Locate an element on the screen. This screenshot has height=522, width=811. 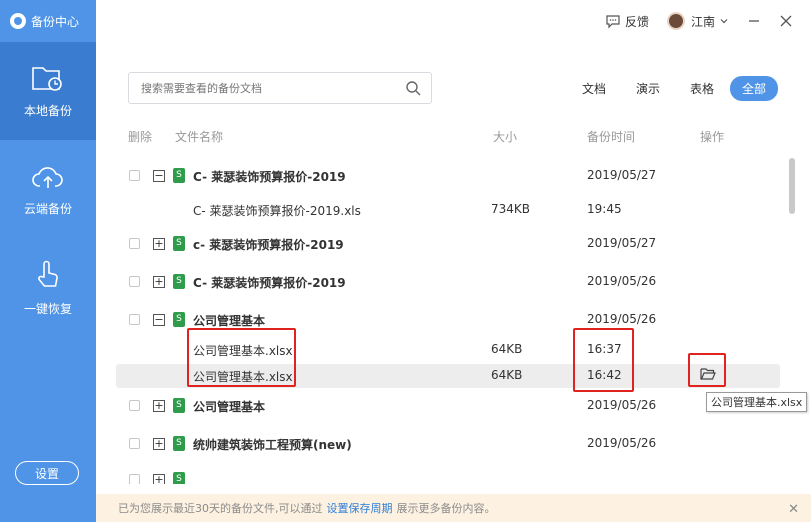
user-name: 江南 is located at coordinates (702, 21).